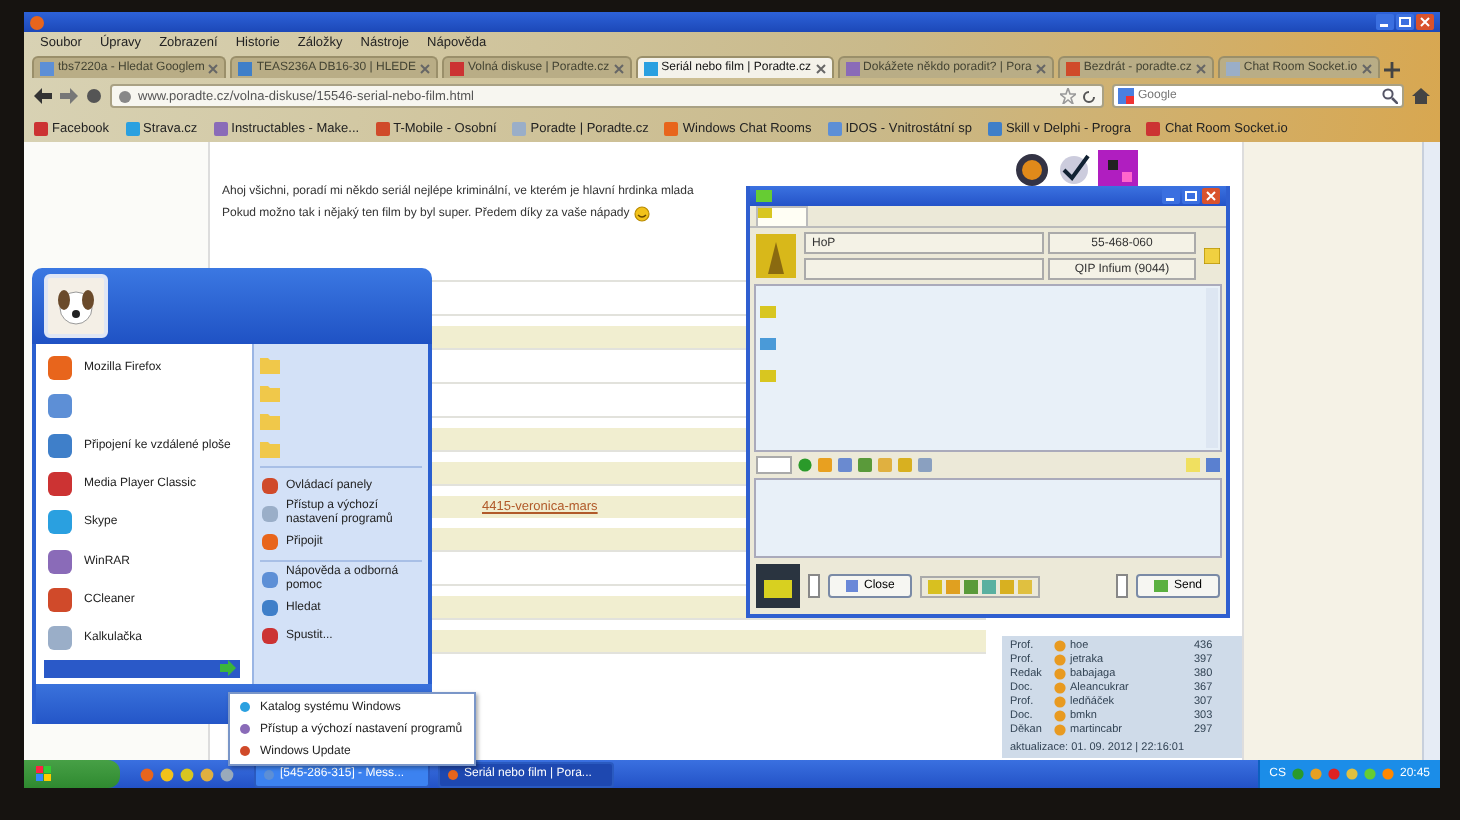 This screenshot has width=1460, height=820. I want to click on checkmark-badge-icon, so click(1074, 170).